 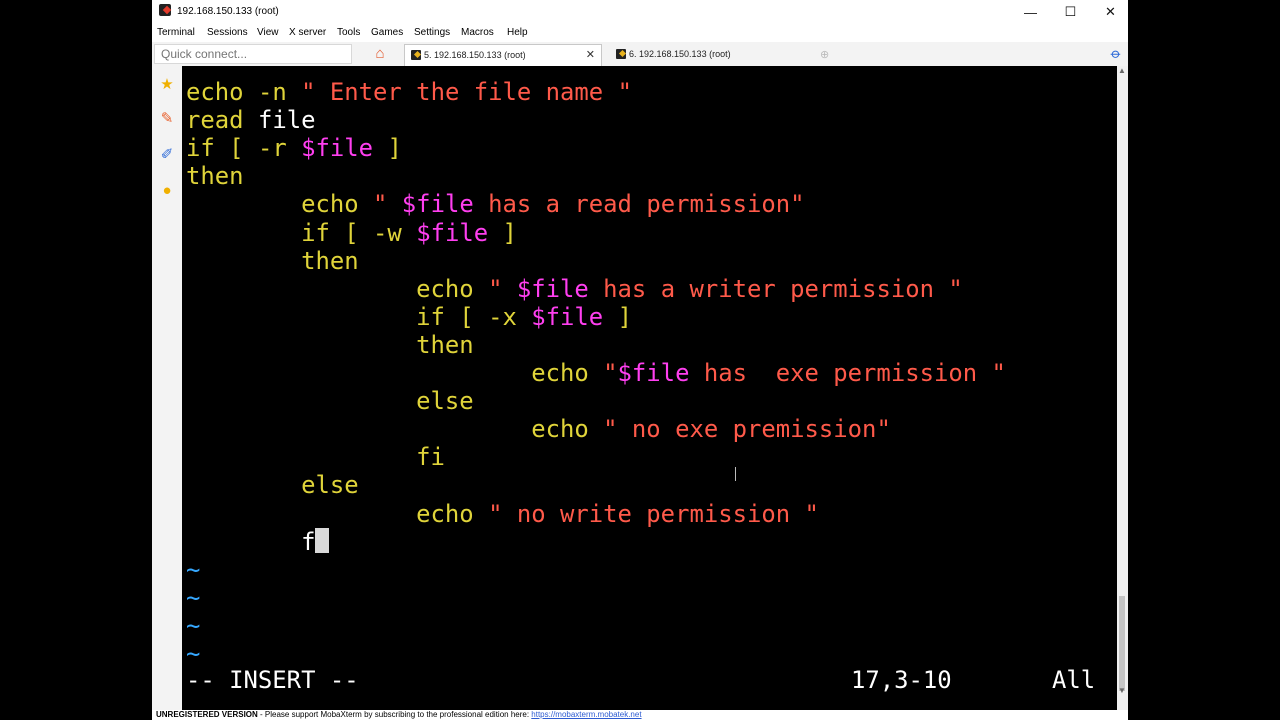 I want to click on buffer-line: if [ -r $file ], so click(x=294, y=148).